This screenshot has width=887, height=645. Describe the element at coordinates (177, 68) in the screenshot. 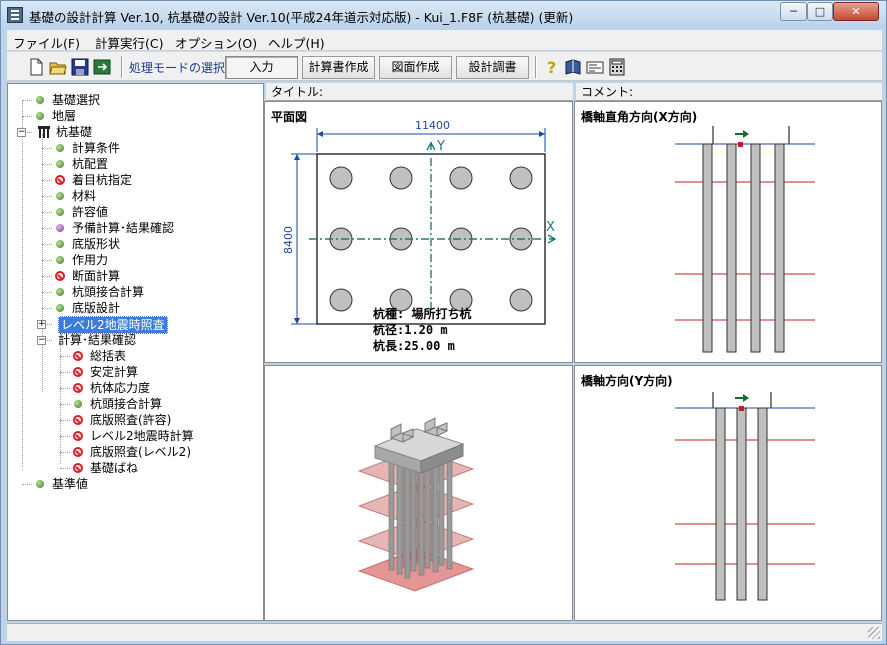

I see `processing-mode-label: 処理モードの選択` at that location.